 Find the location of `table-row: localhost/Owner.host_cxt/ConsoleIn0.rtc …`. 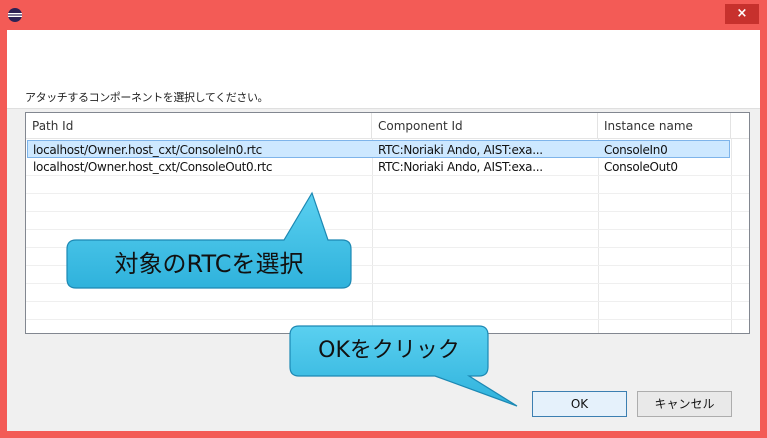

table-row: localhost/Owner.host_cxt/ConsoleIn0.rtc … is located at coordinates (378, 149).